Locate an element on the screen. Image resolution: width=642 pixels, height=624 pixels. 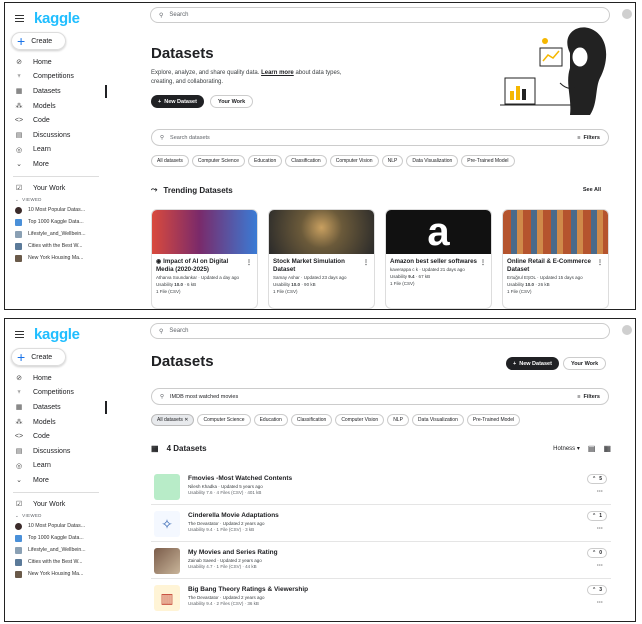
sort-dropdown: Hotness ▾ is located at coordinates (566, 448).